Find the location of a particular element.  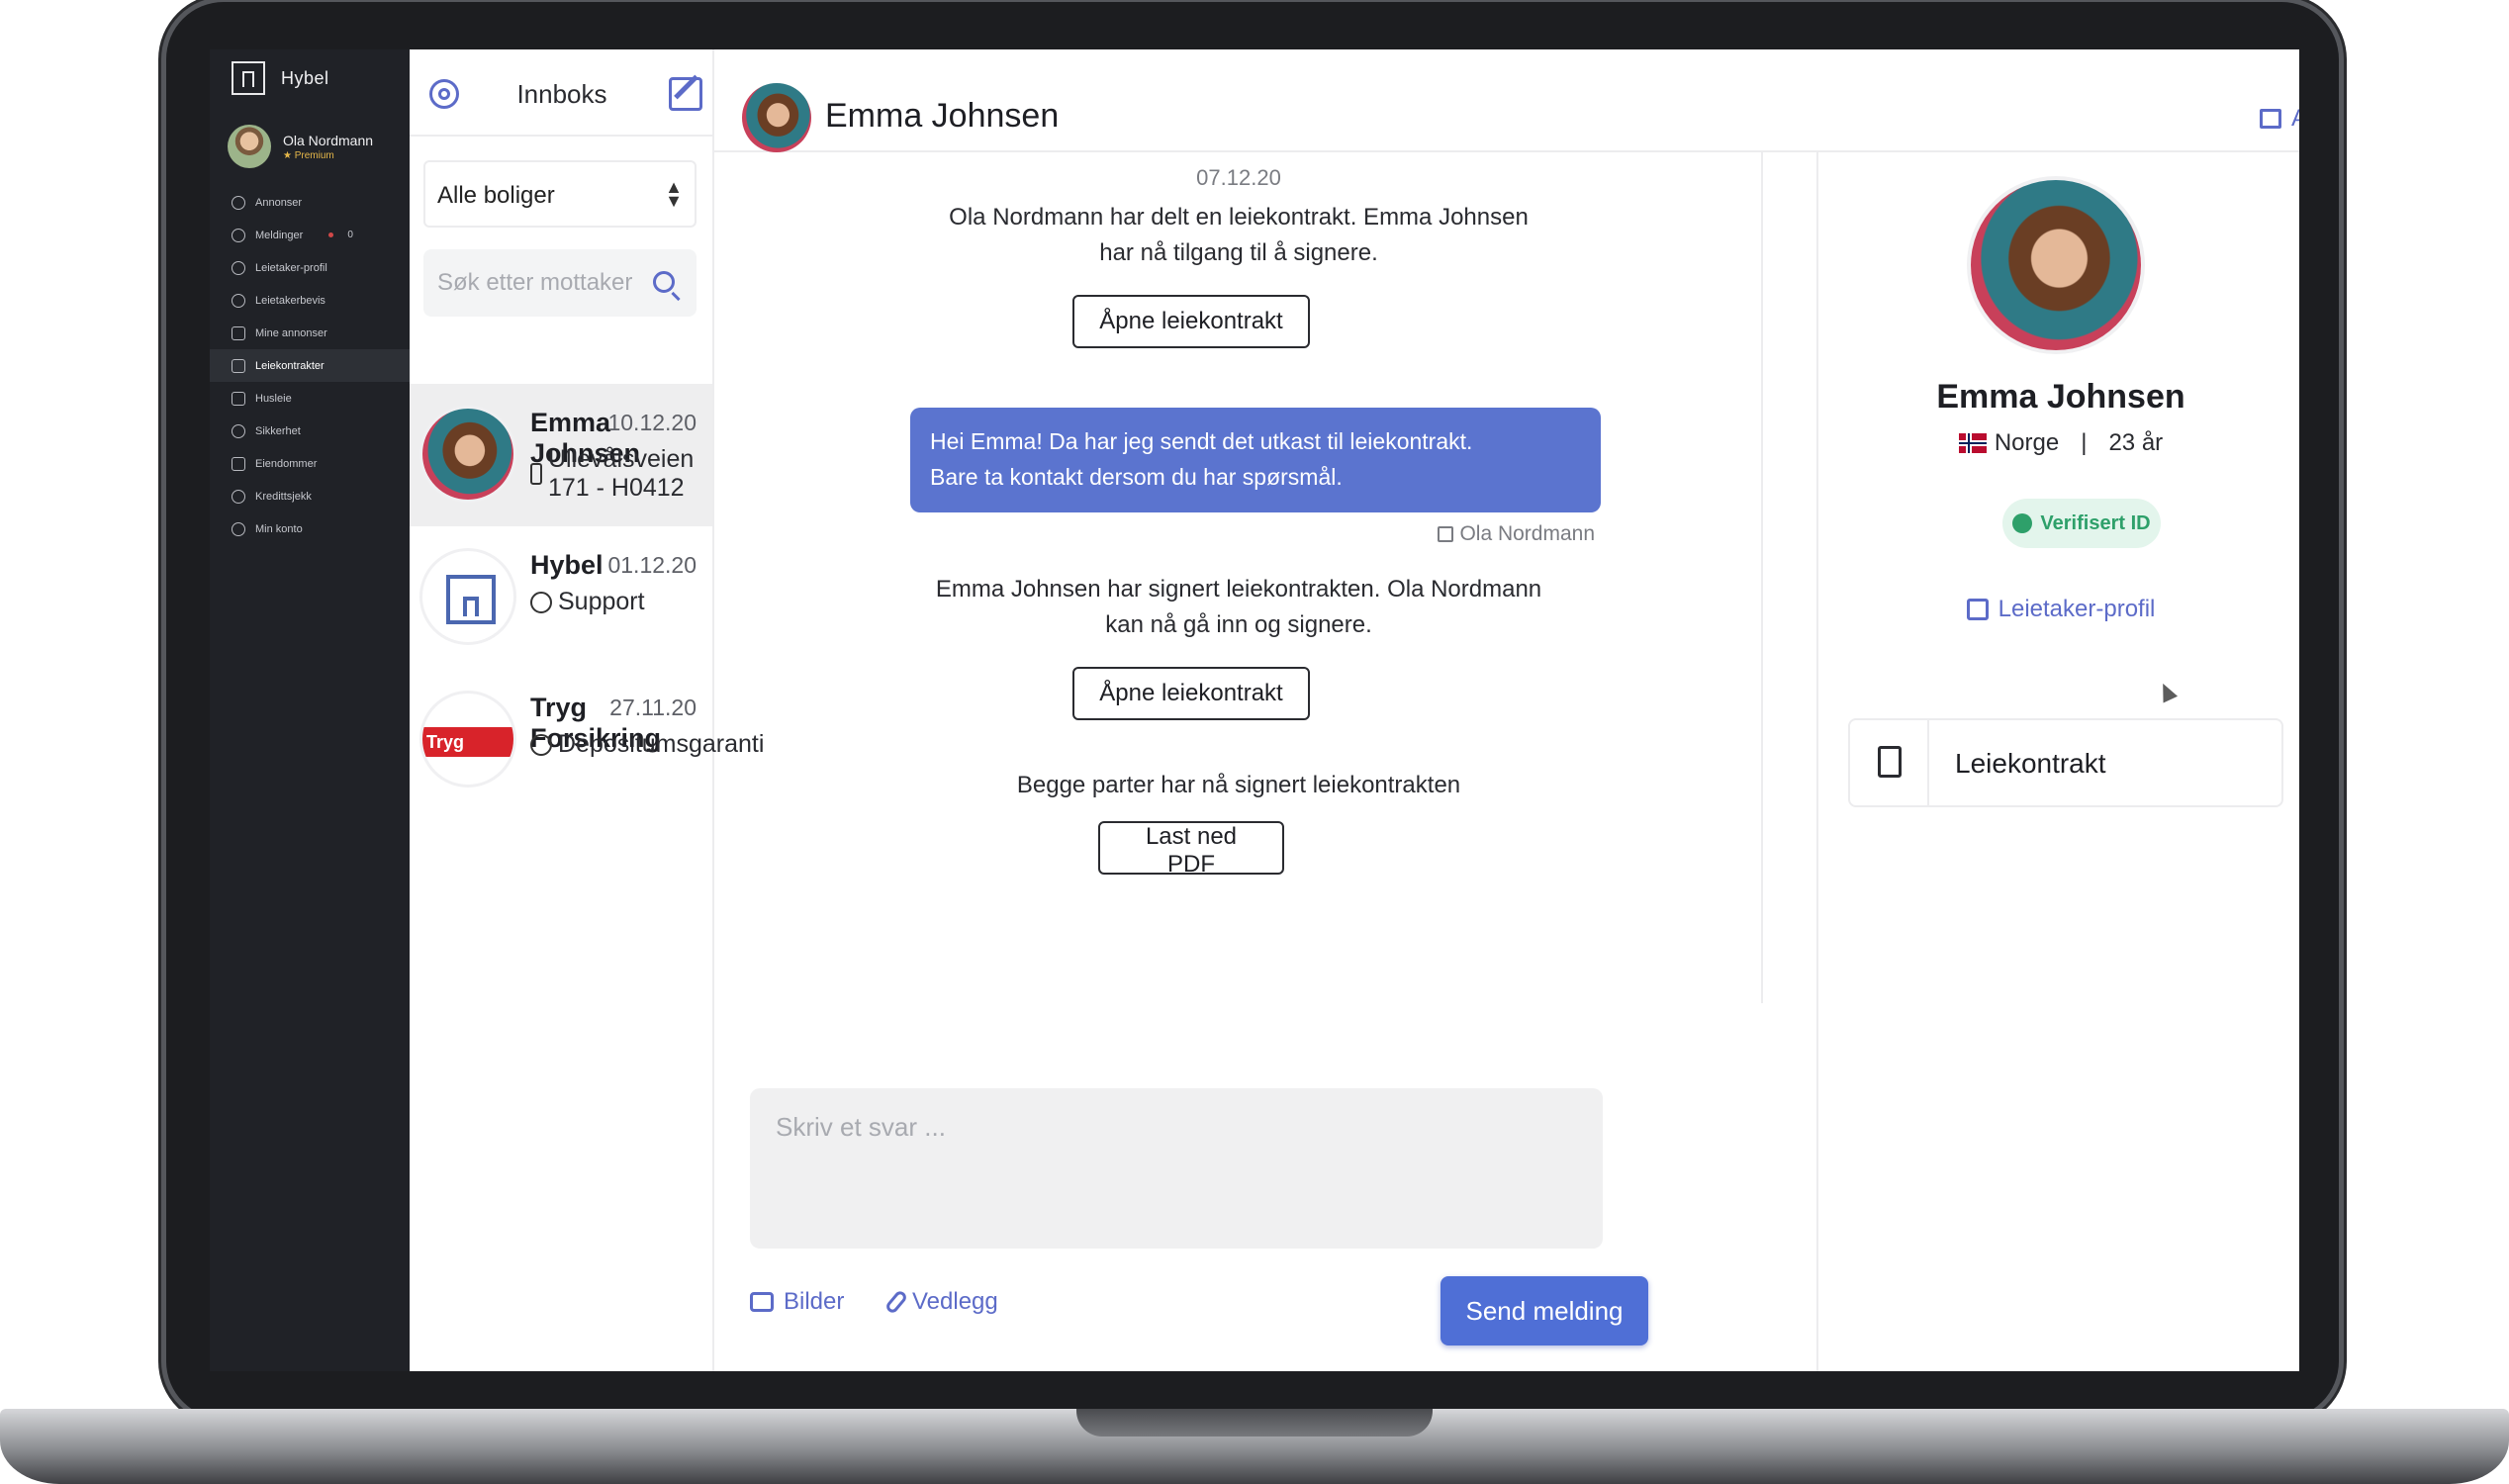

add-images-button: Bilder is located at coordinates (797, 1302).